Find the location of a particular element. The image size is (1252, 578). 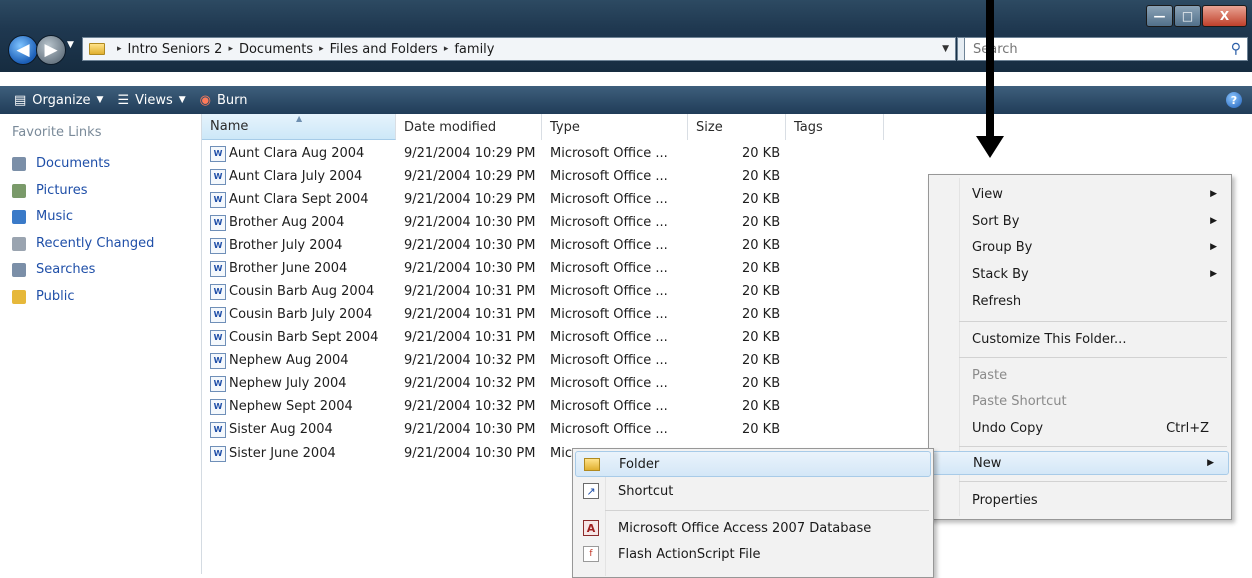

menu-item-label: Properties is located at coordinates (1005, 500).